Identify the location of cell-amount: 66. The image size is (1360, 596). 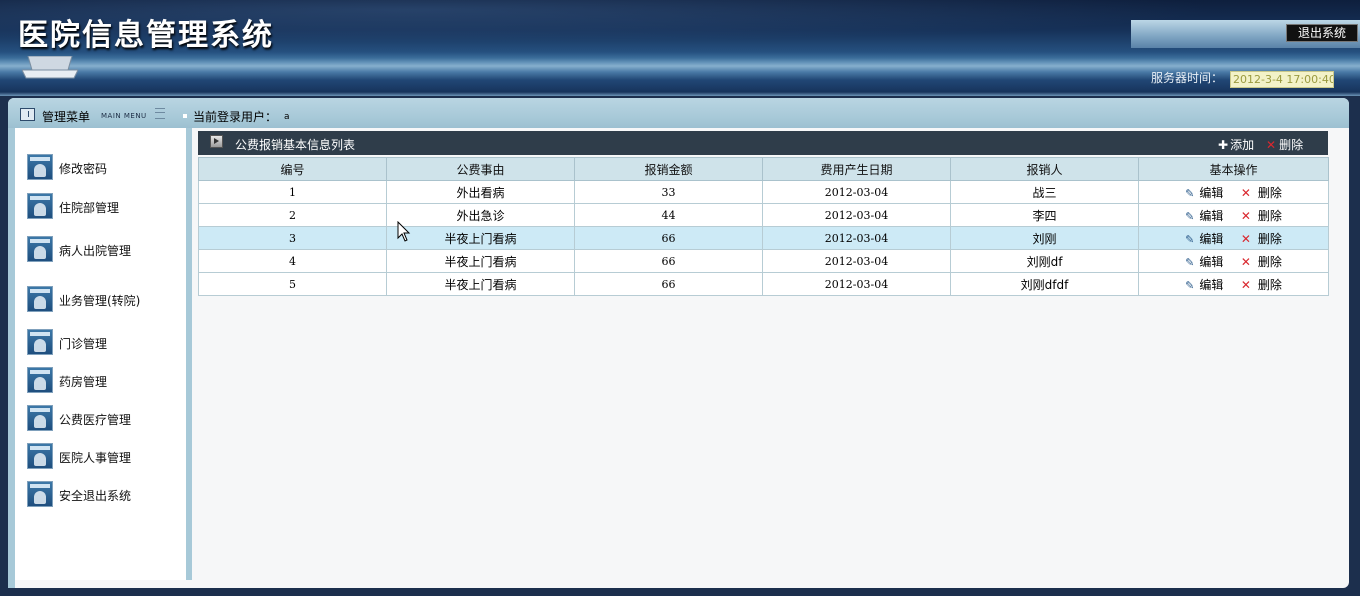
(668, 284).